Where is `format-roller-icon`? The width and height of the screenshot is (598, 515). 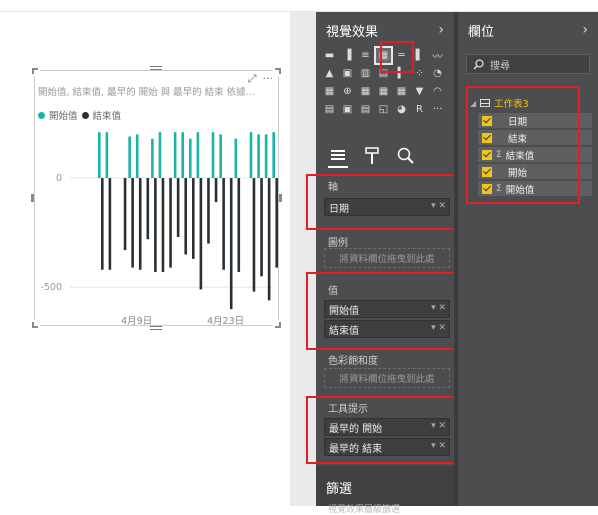
format-roller-icon is located at coordinates (372, 157).